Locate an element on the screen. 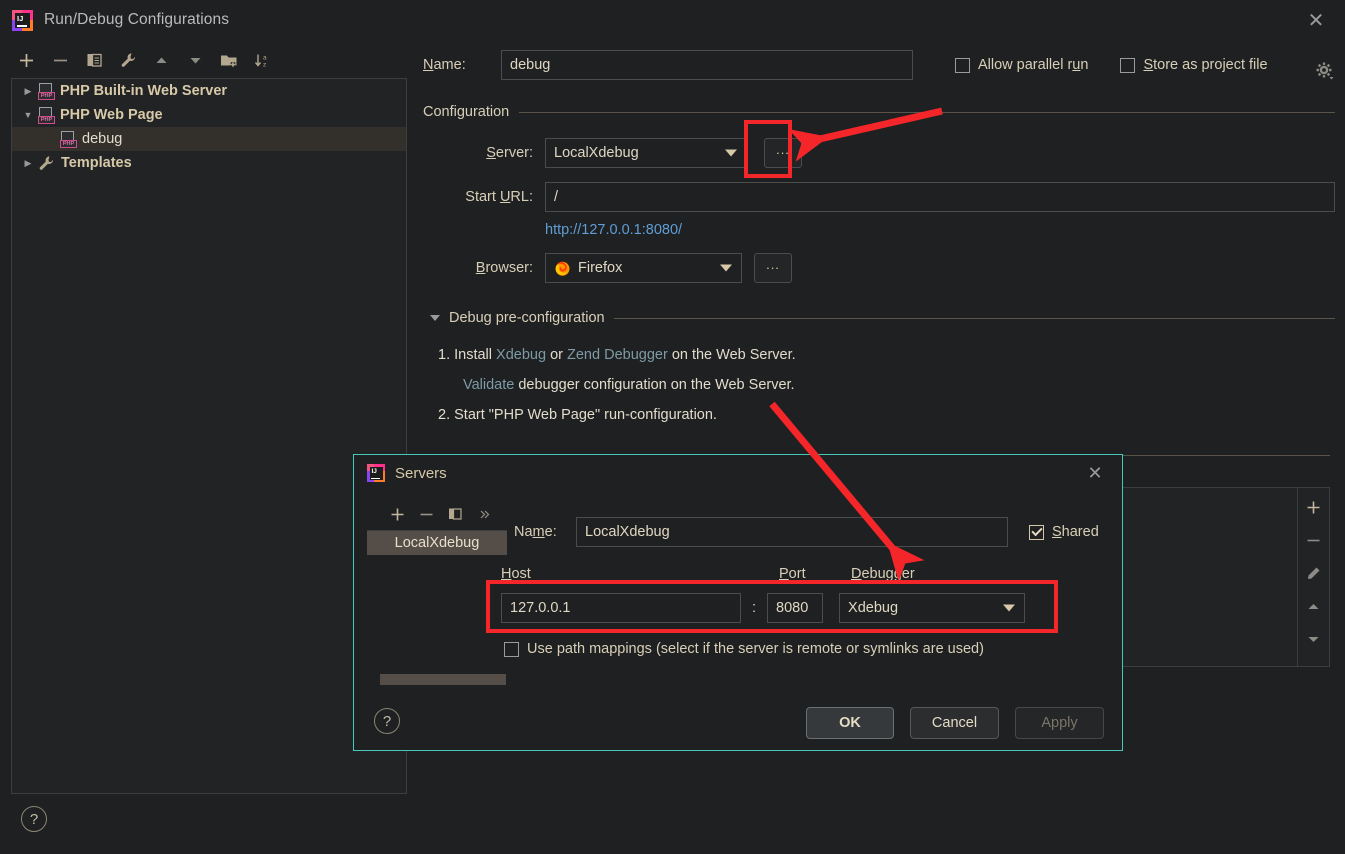 Image resolution: width=1345 pixels, height=854 pixels. tree-item-templates: ▶ Templates is located at coordinates (209, 163).